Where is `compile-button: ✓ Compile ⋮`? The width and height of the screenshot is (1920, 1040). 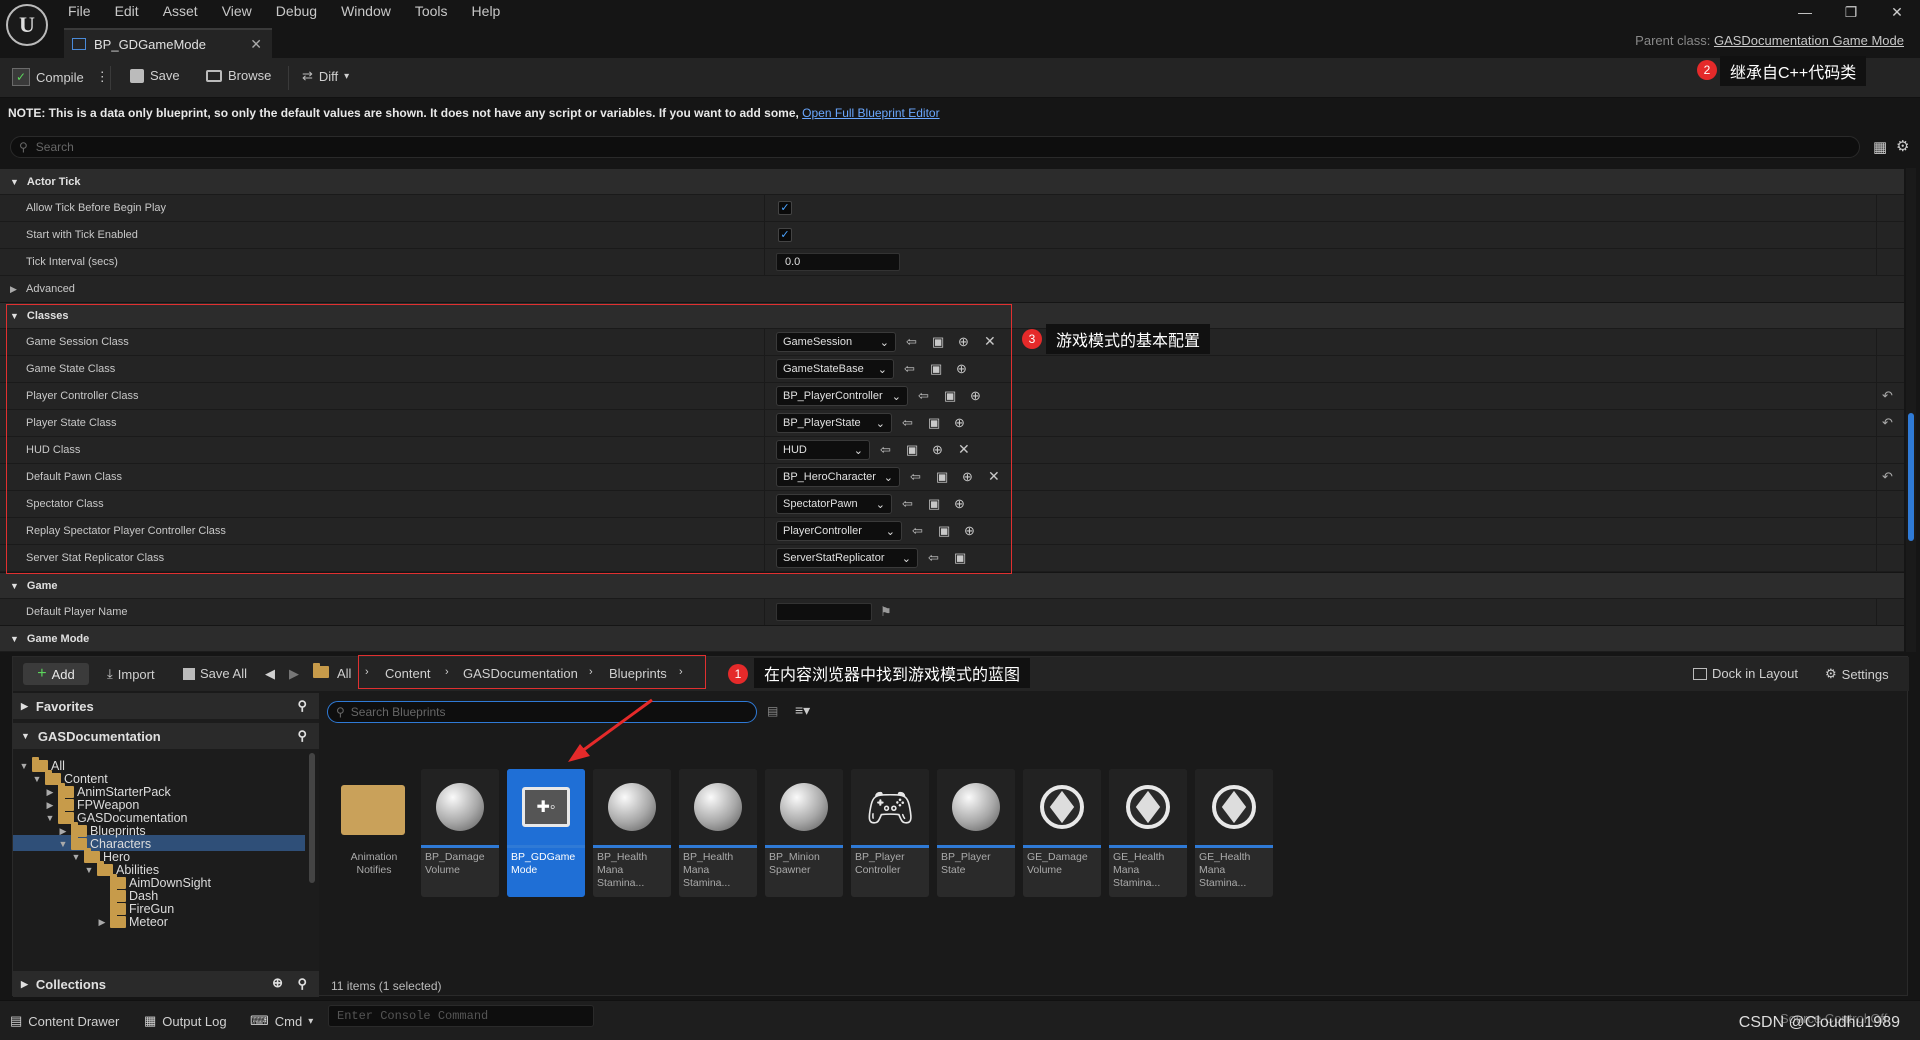 compile-button: ✓ Compile ⋮ is located at coordinates (60, 77).